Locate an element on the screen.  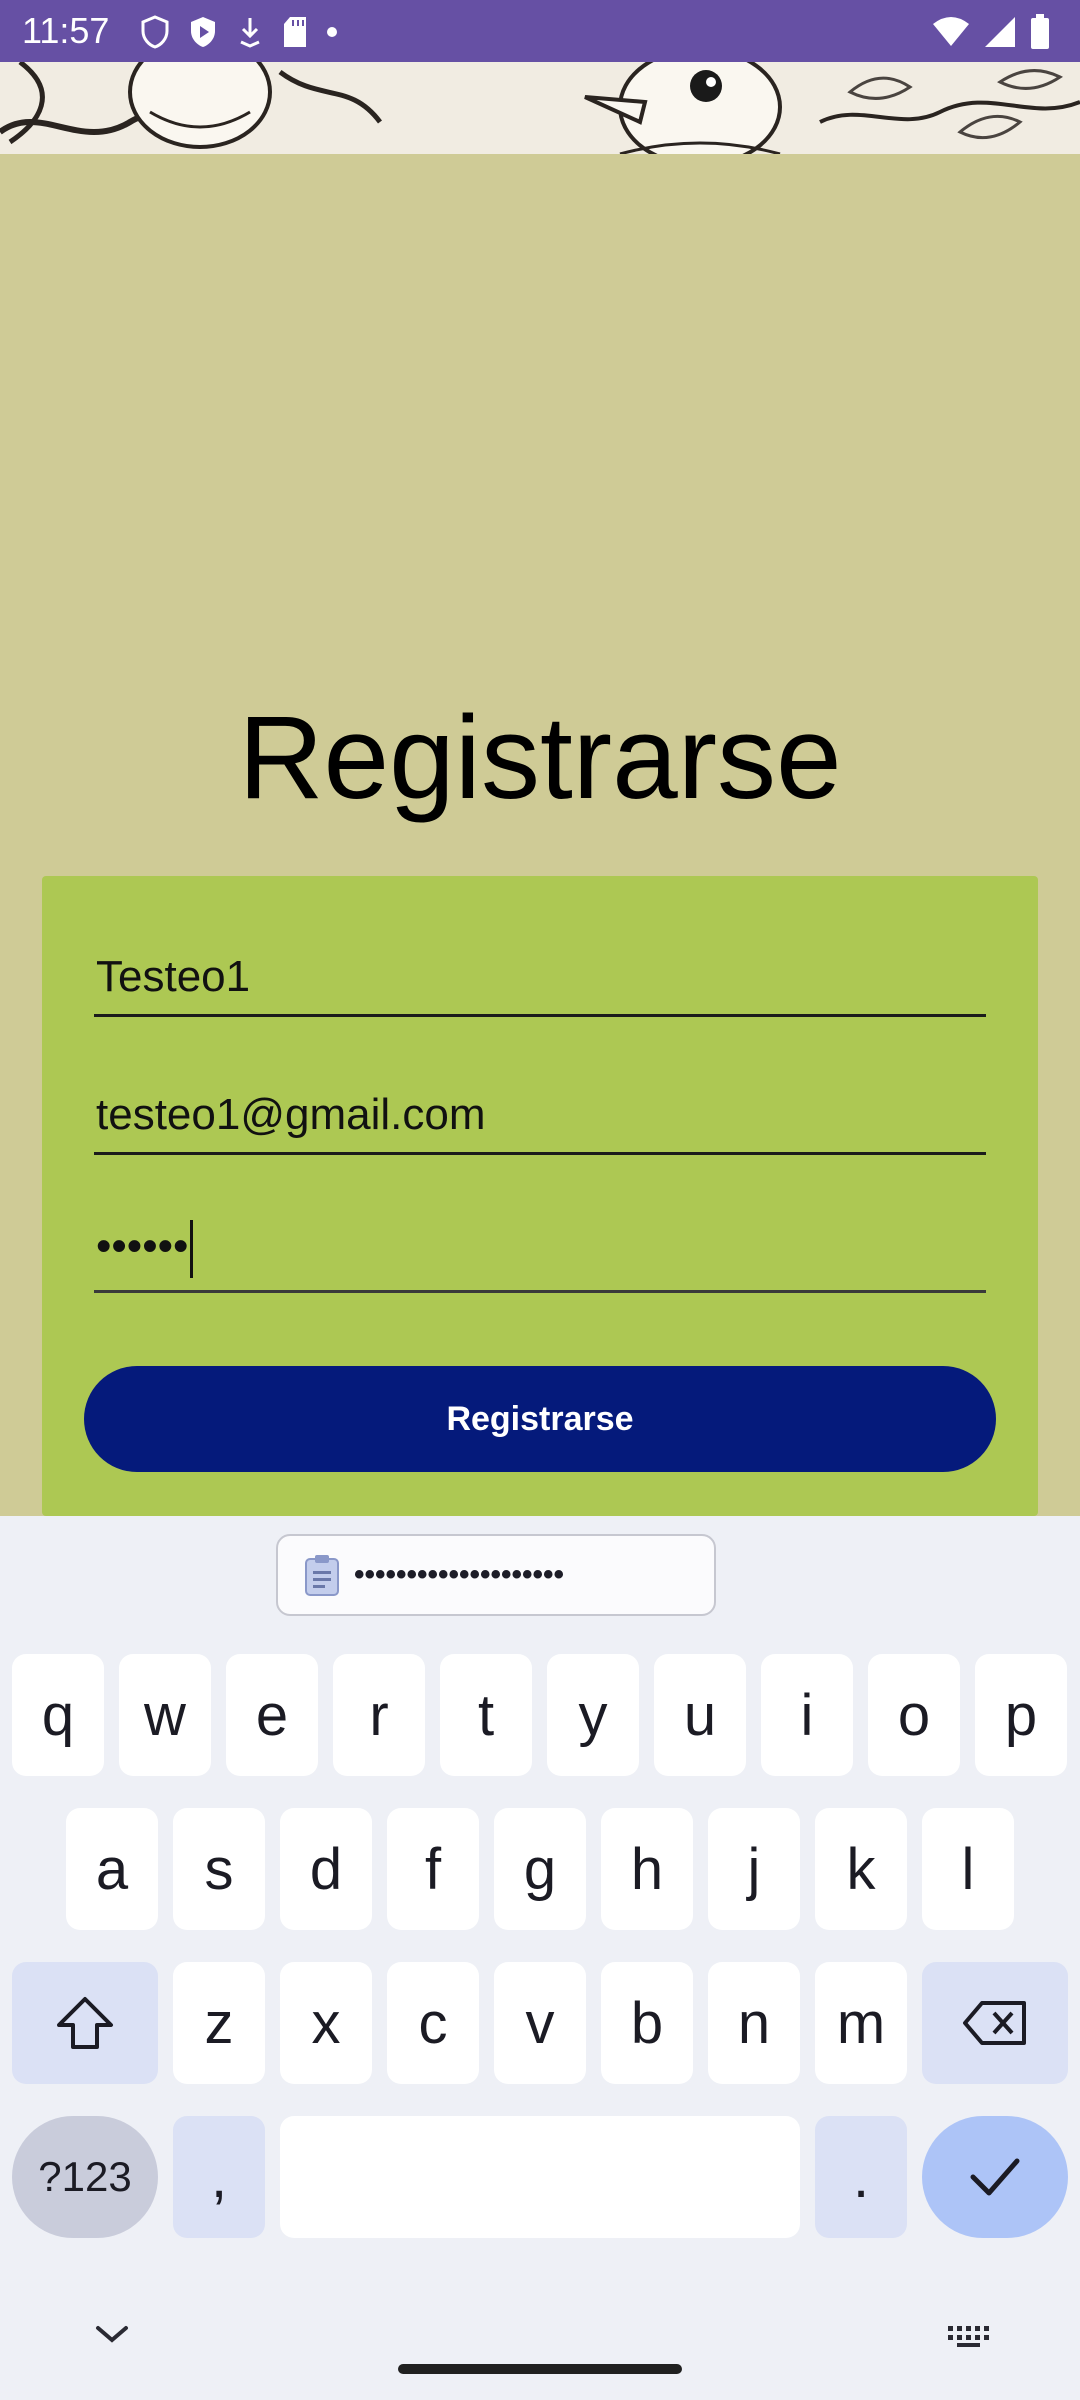
key-v: v is located at coordinates (540, 2023).